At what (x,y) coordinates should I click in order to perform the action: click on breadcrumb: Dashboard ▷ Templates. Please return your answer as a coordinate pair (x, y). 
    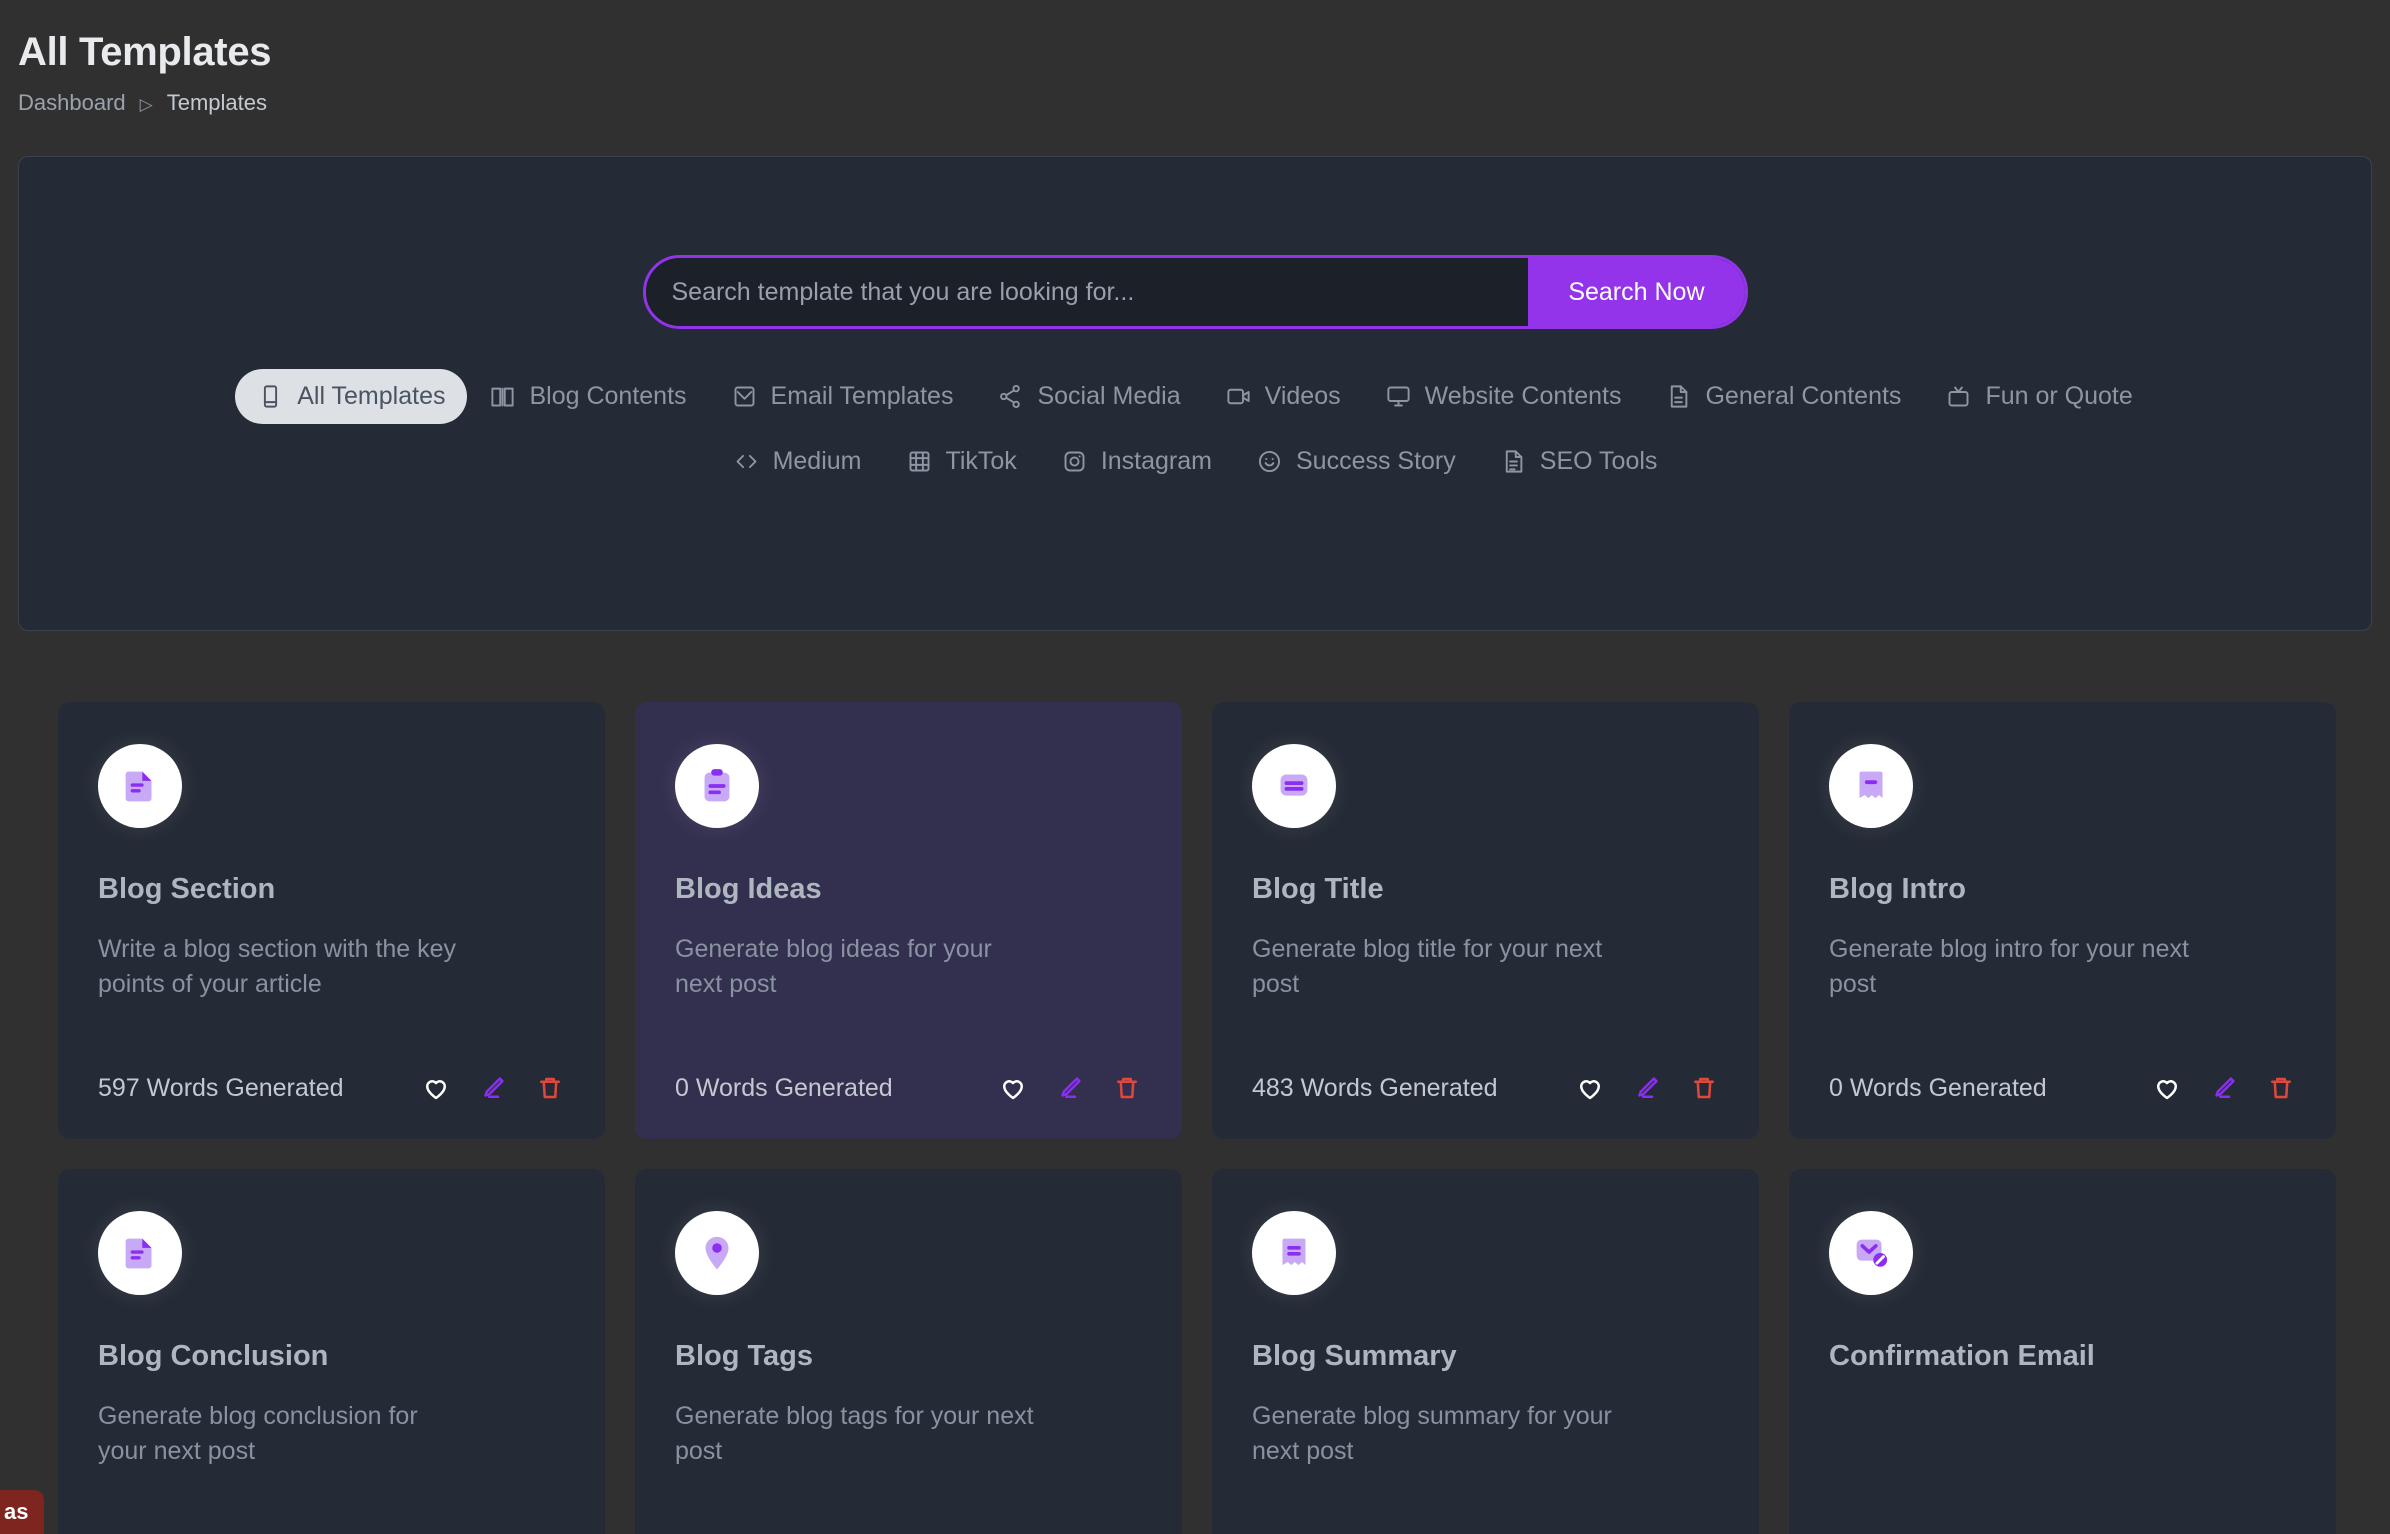
    Looking at the image, I should click on (1204, 103).